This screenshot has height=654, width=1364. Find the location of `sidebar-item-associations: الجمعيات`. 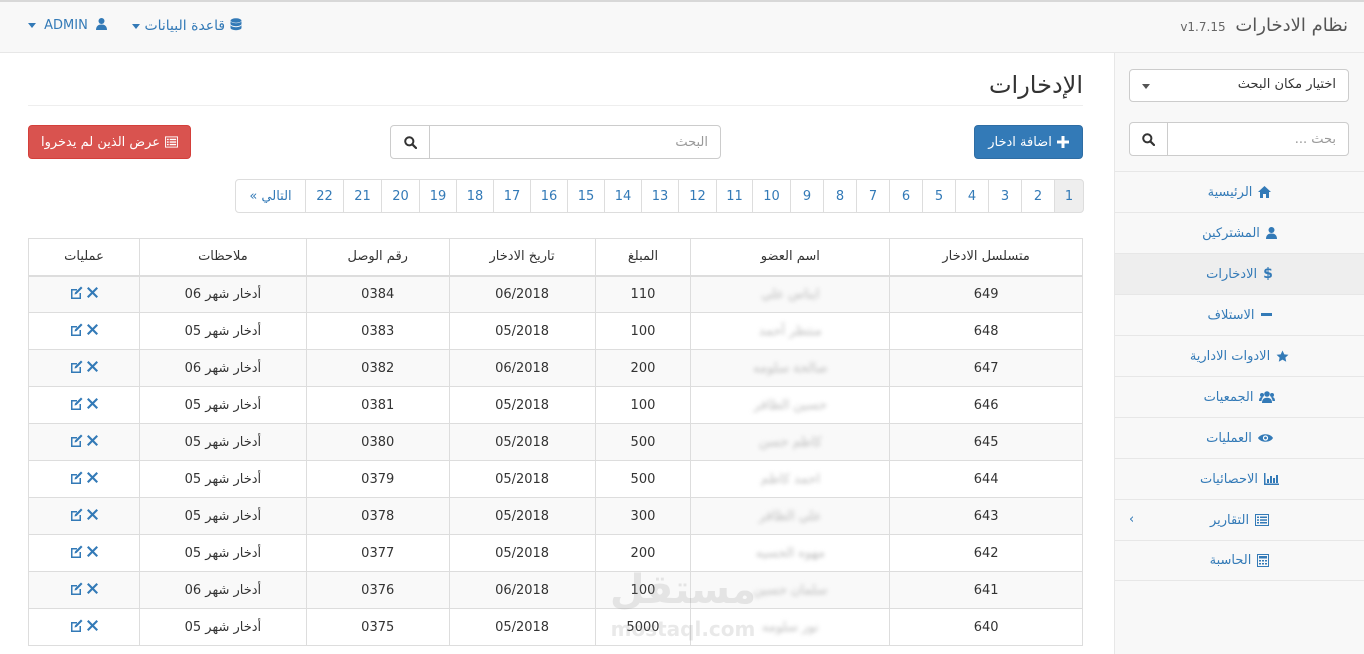

sidebar-item-associations: الجمعيات is located at coordinates (1239, 396).